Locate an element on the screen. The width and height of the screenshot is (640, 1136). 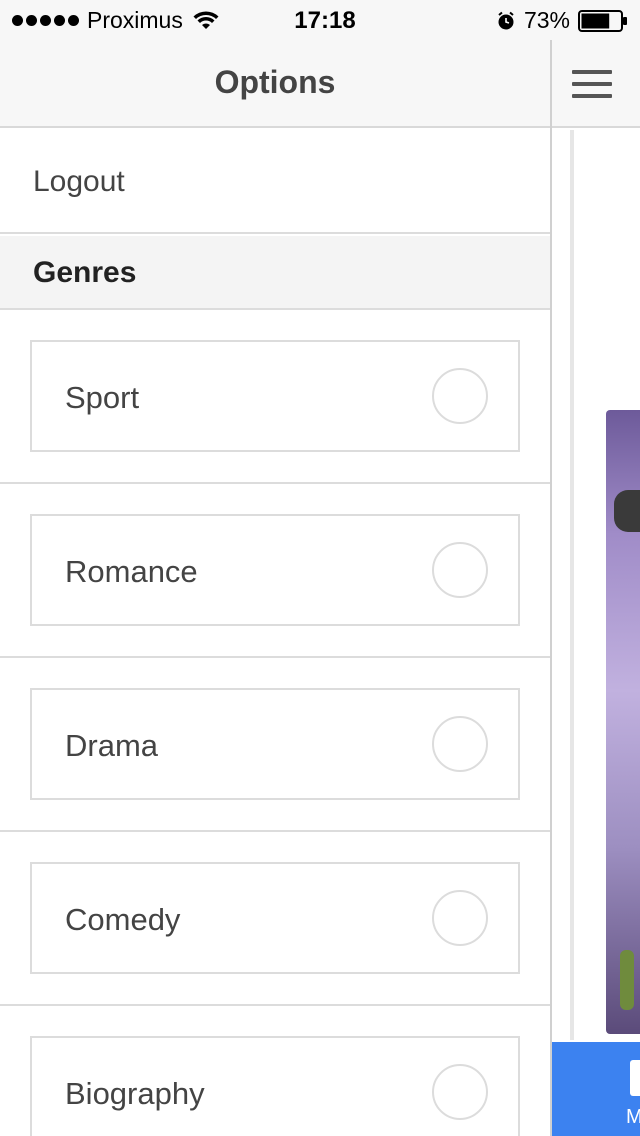
genre-label: Romance is located at coordinates (131, 571).